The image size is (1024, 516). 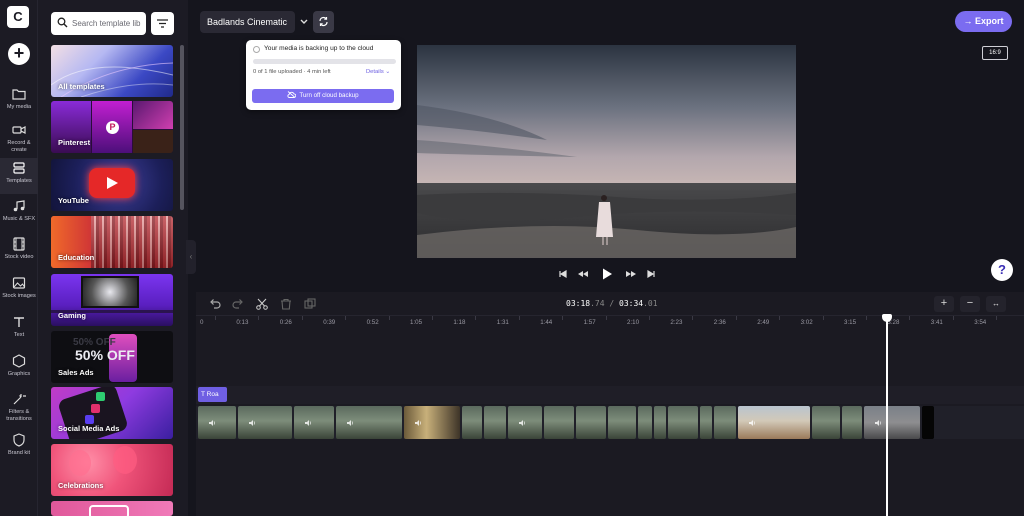 I want to click on duplicate-icon, so click(x=310, y=304).